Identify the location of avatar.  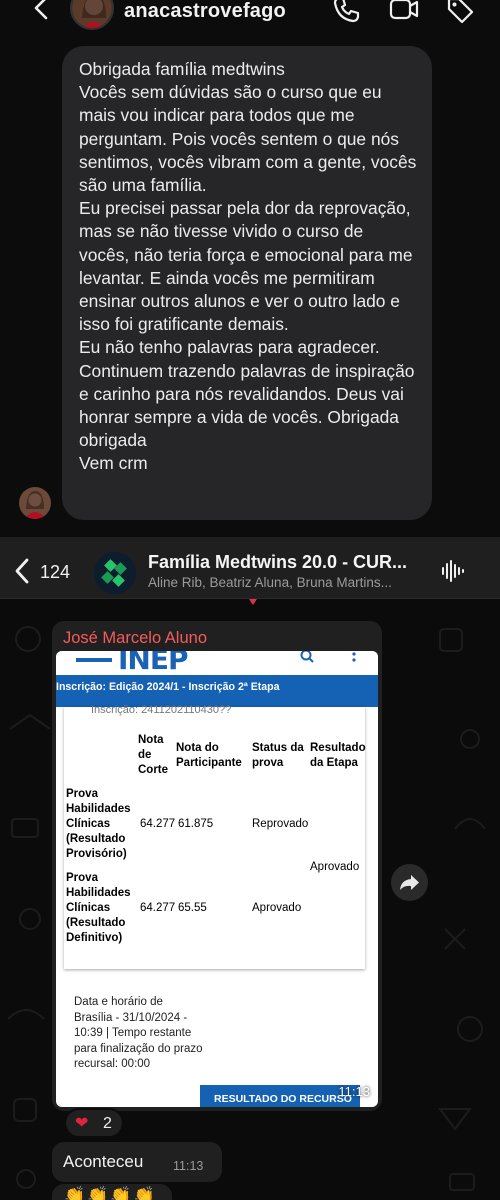
(92, 15).